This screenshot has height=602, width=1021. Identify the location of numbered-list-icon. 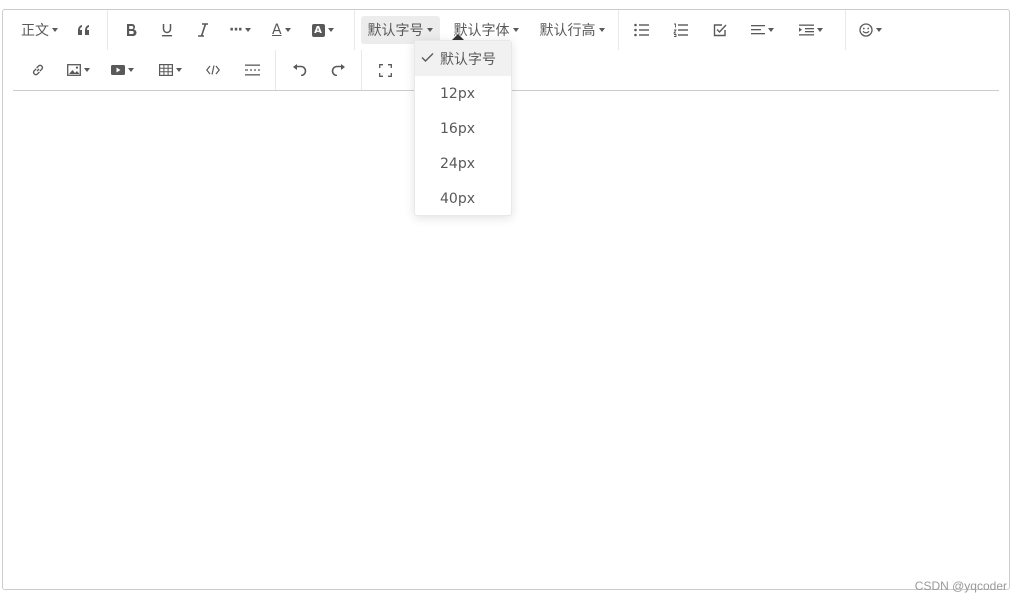
(681, 30).